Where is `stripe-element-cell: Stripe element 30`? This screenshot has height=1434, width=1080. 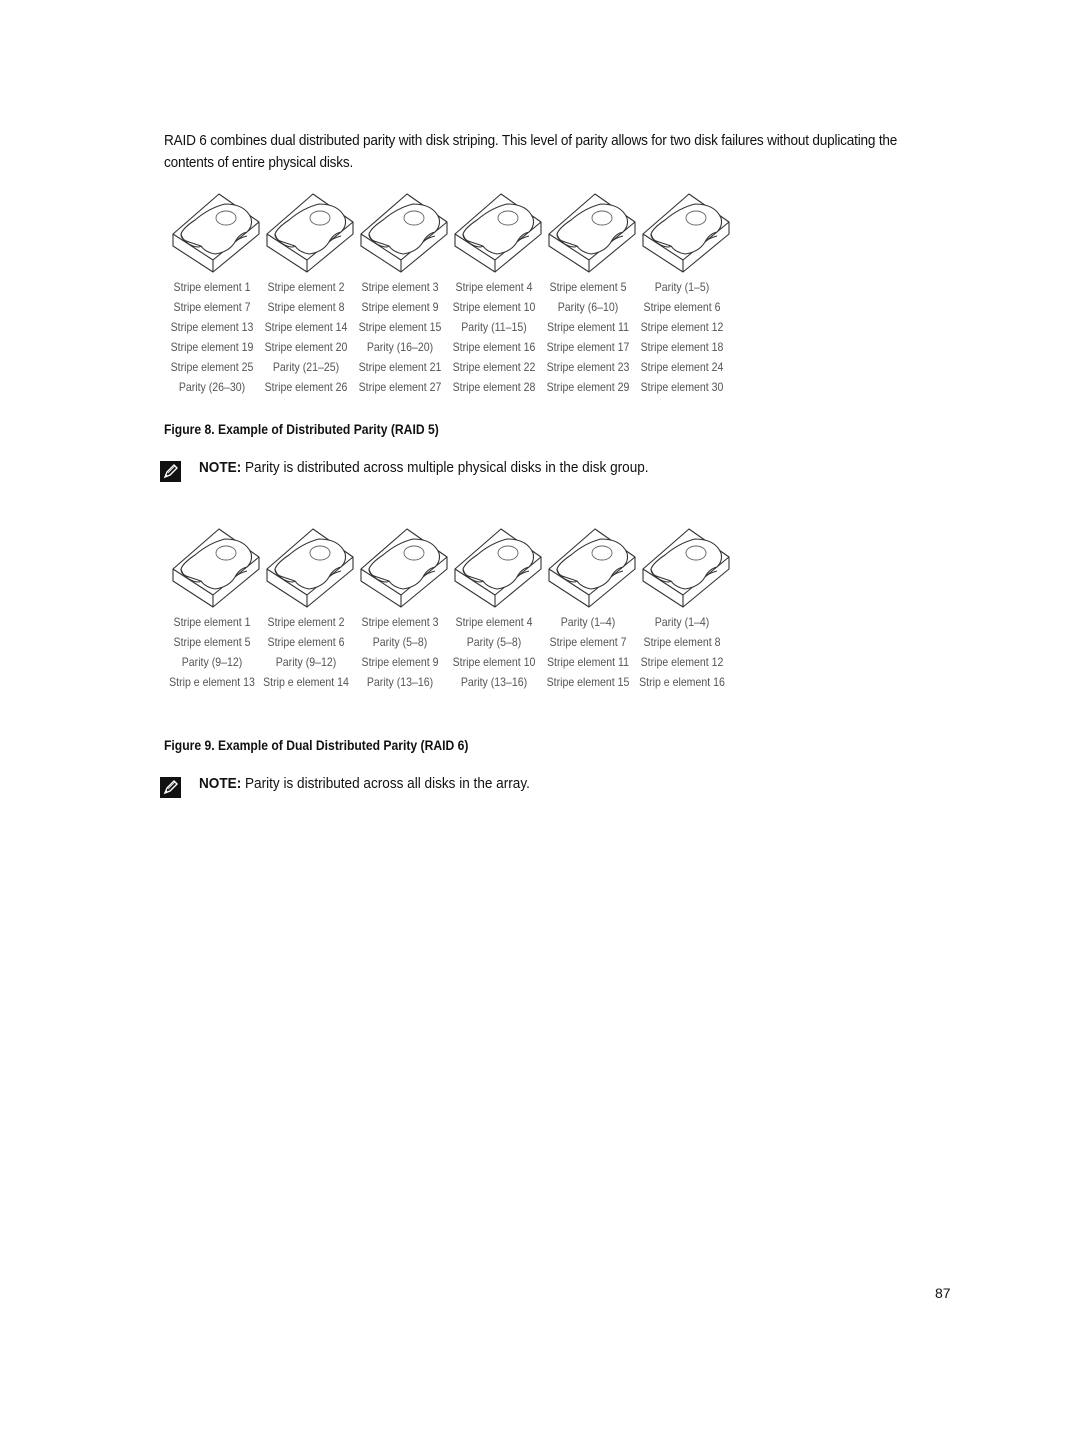 stripe-element-cell: Stripe element 30 is located at coordinates (682, 387).